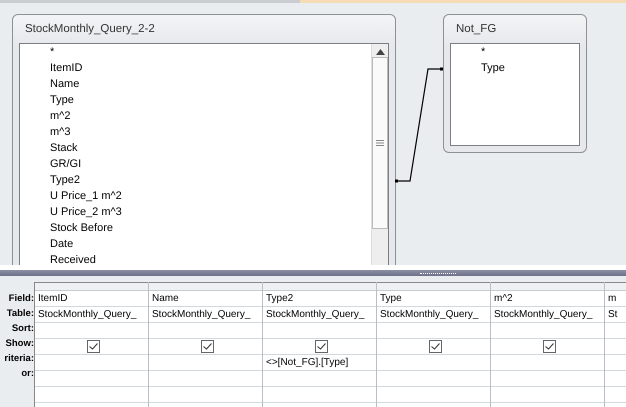  Describe the element at coordinates (19, 344) in the screenshot. I see `row-label: Show:` at that location.